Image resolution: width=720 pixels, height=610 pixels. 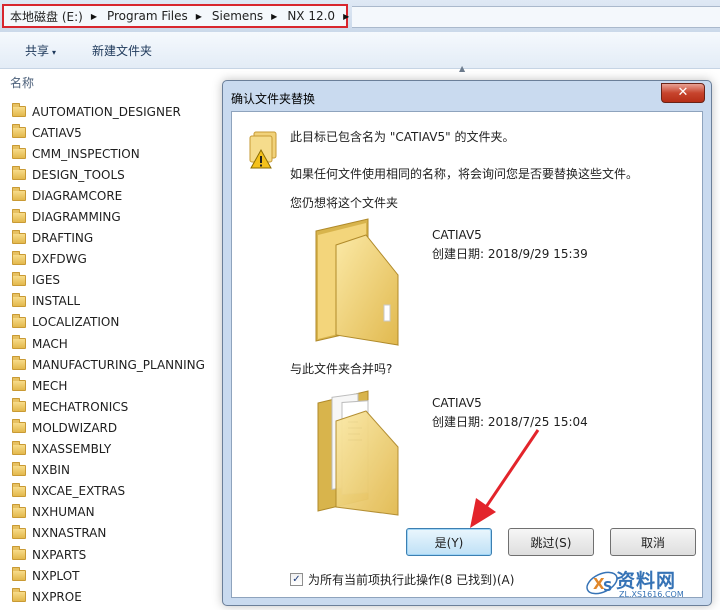 I want to click on file-list-item: NXNASTRAN, so click(x=108, y=533).